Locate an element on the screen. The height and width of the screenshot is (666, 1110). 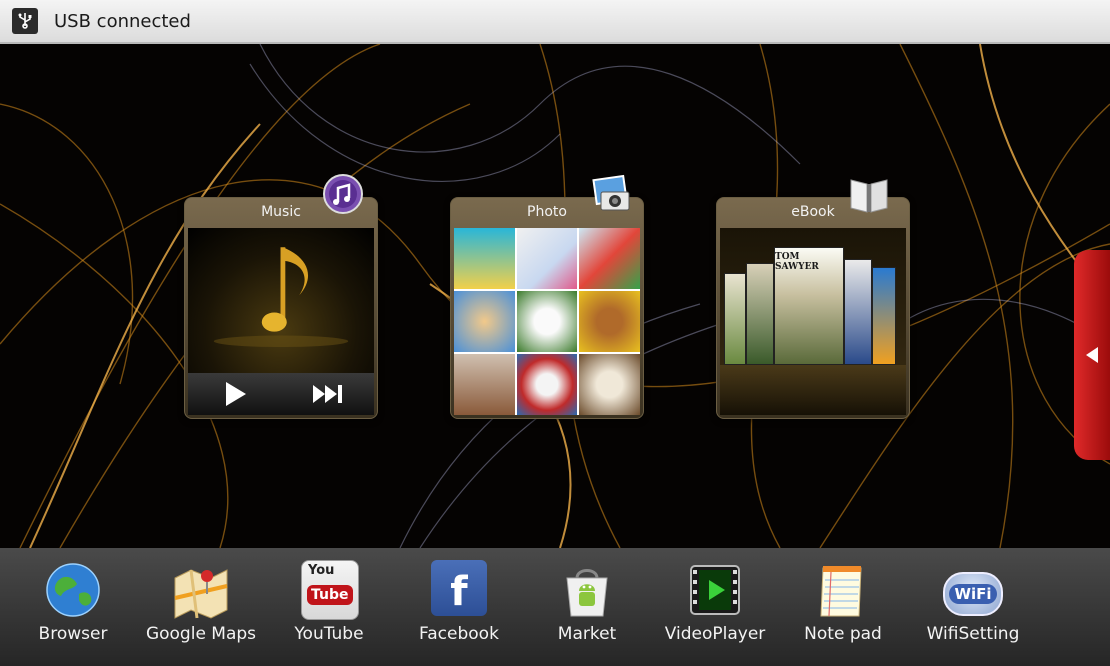
photo-widget: Photo is located at coordinates (547, 296).